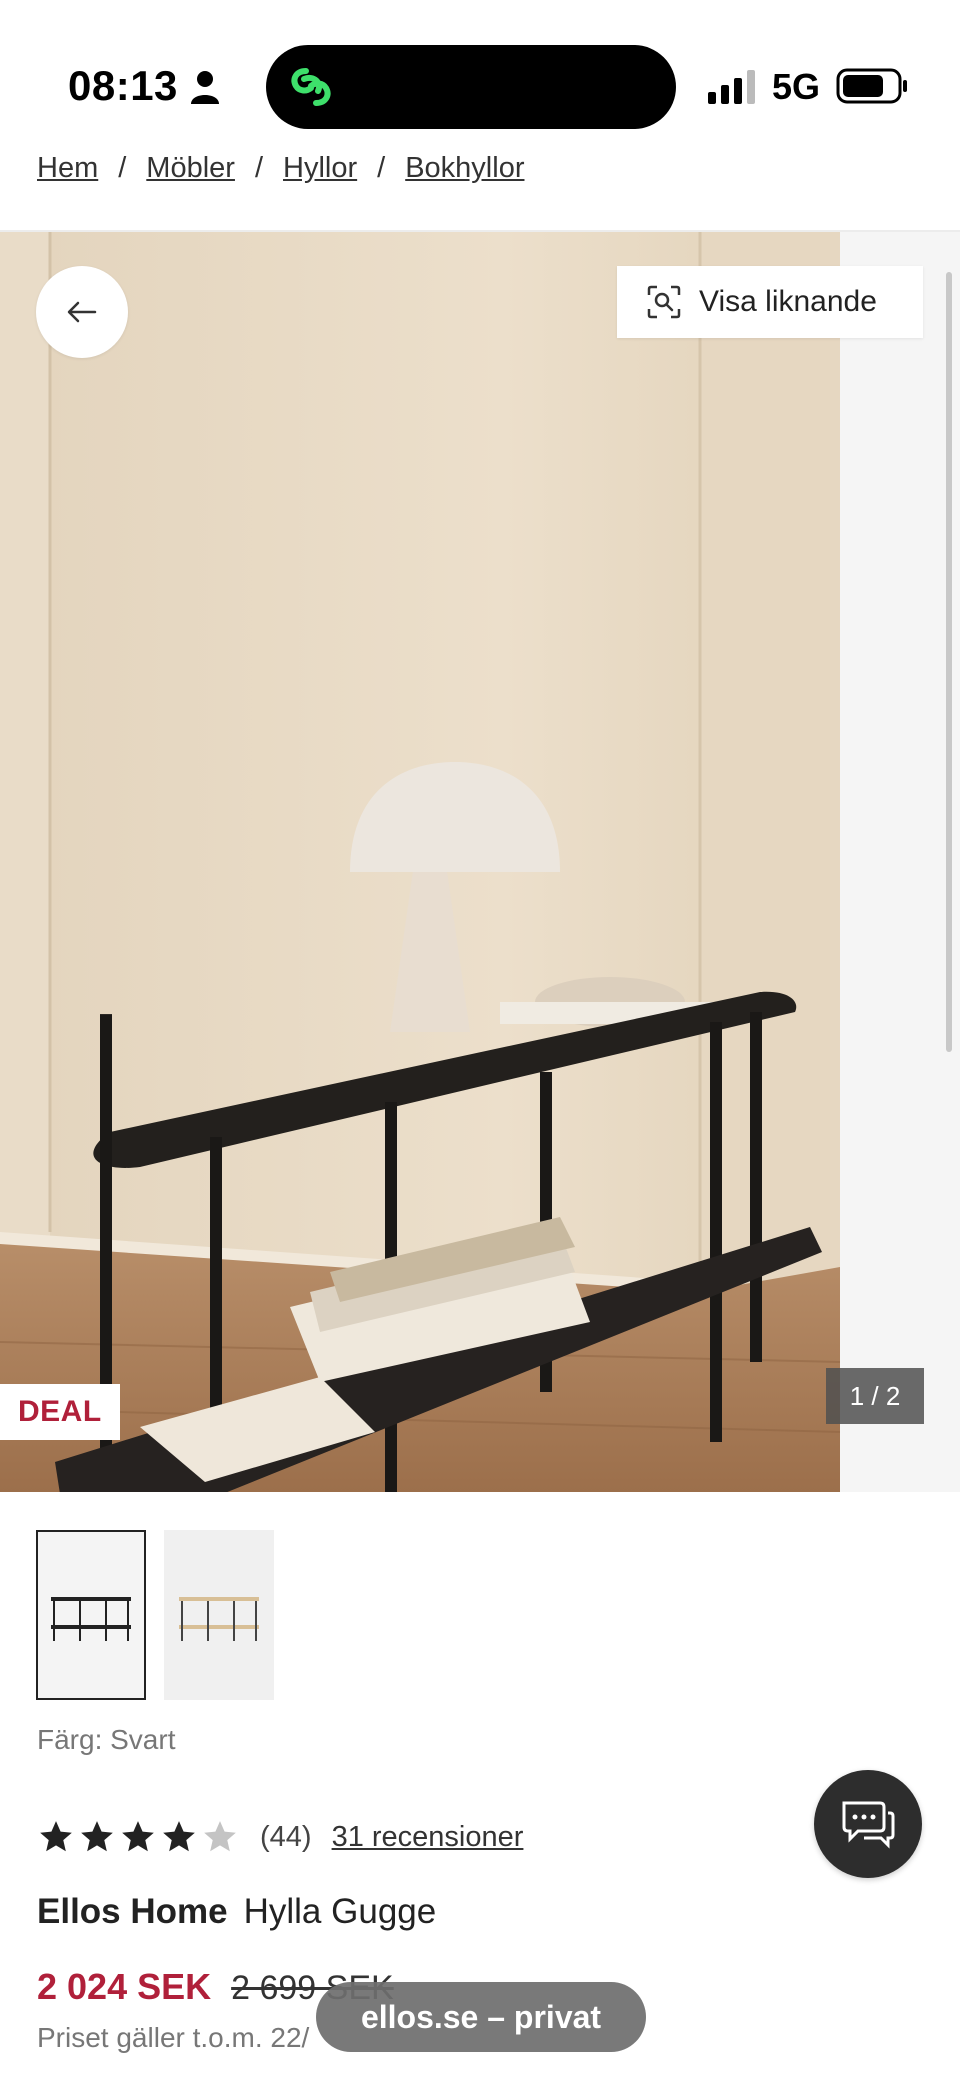 This screenshot has height=2085, width=960. What do you see at coordinates (220, 1836) in the screenshot?
I see `star-empty-icon` at bounding box center [220, 1836].